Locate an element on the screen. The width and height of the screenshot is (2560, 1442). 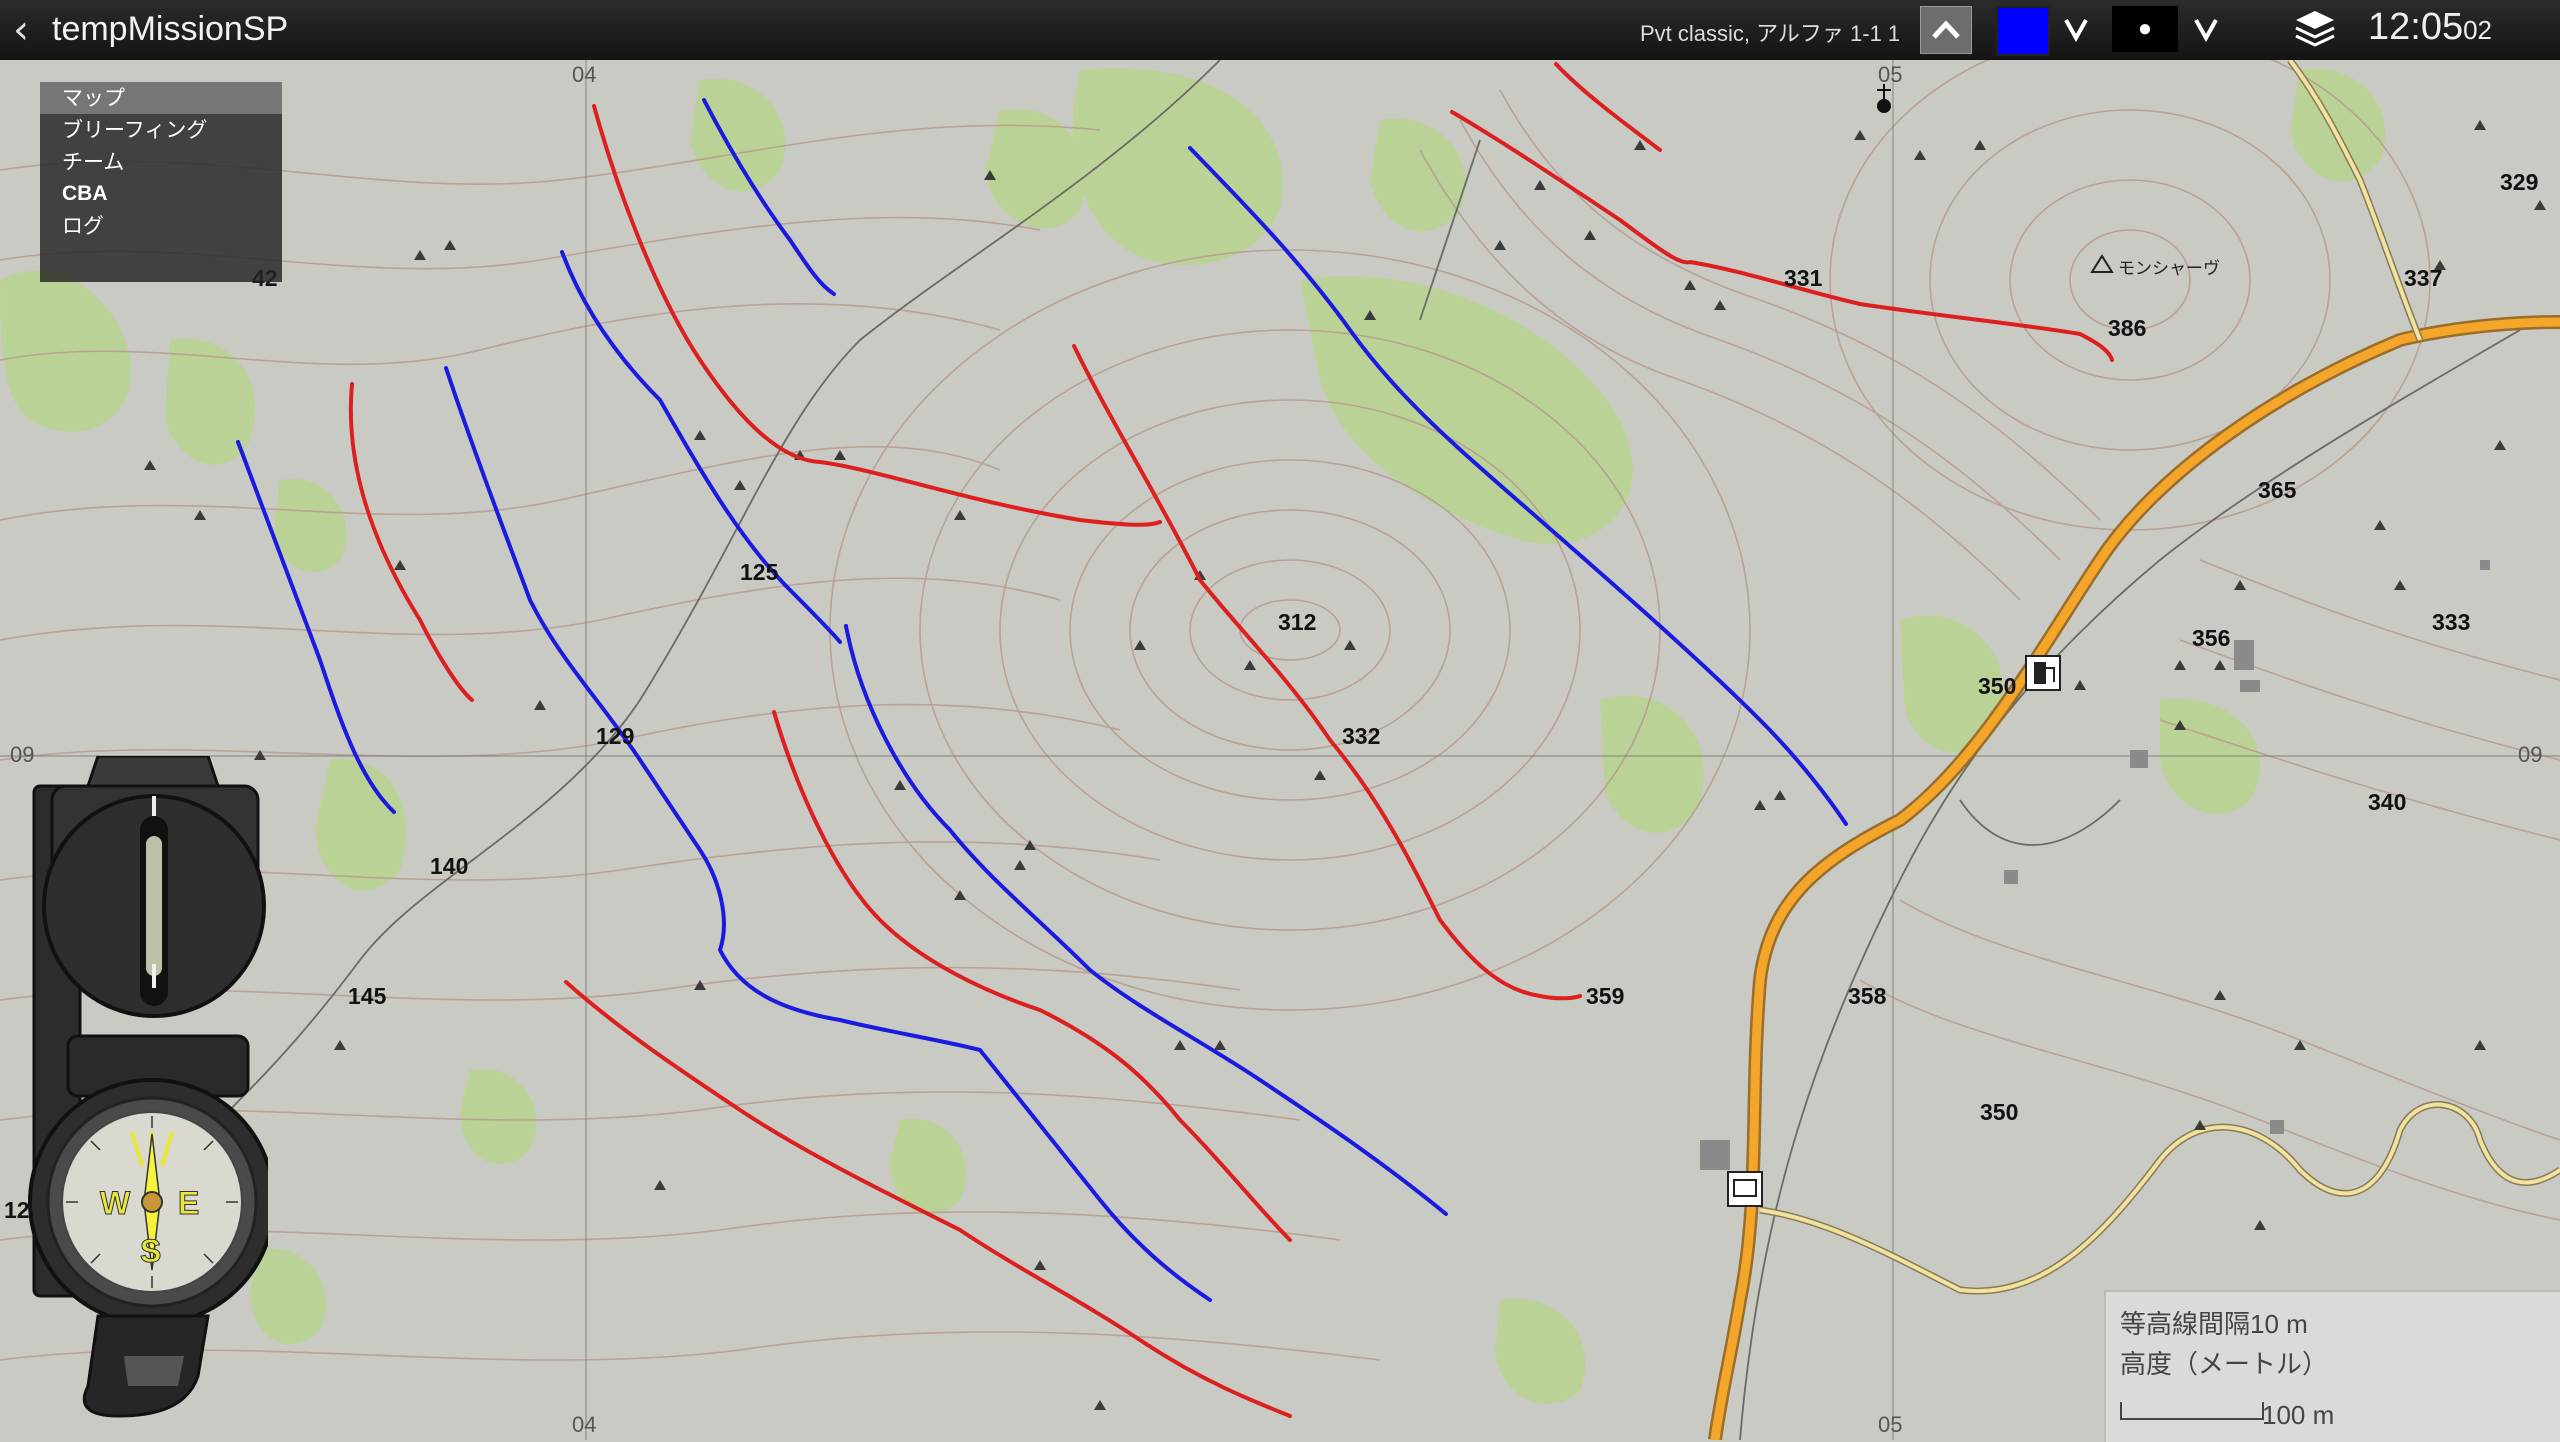
menu-item-team: チーム is located at coordinates (161, 162).